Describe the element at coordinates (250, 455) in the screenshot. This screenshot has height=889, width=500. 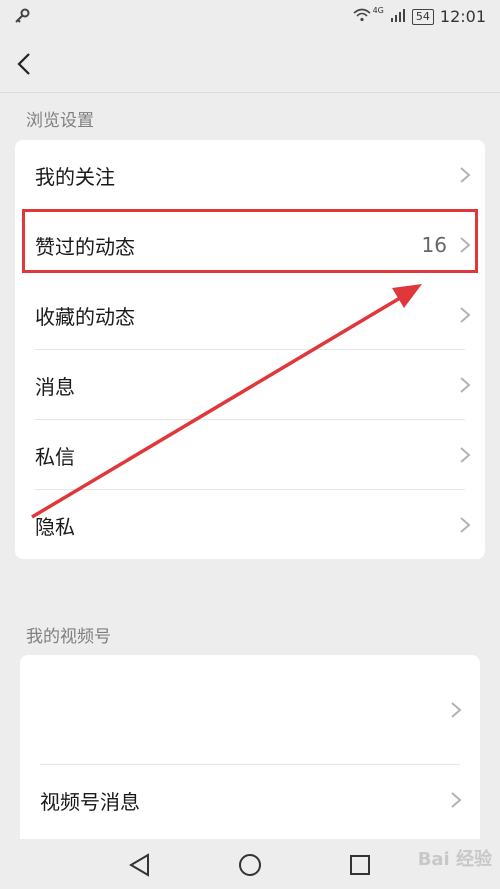
I see `row-private-messages: 私信` at that location.